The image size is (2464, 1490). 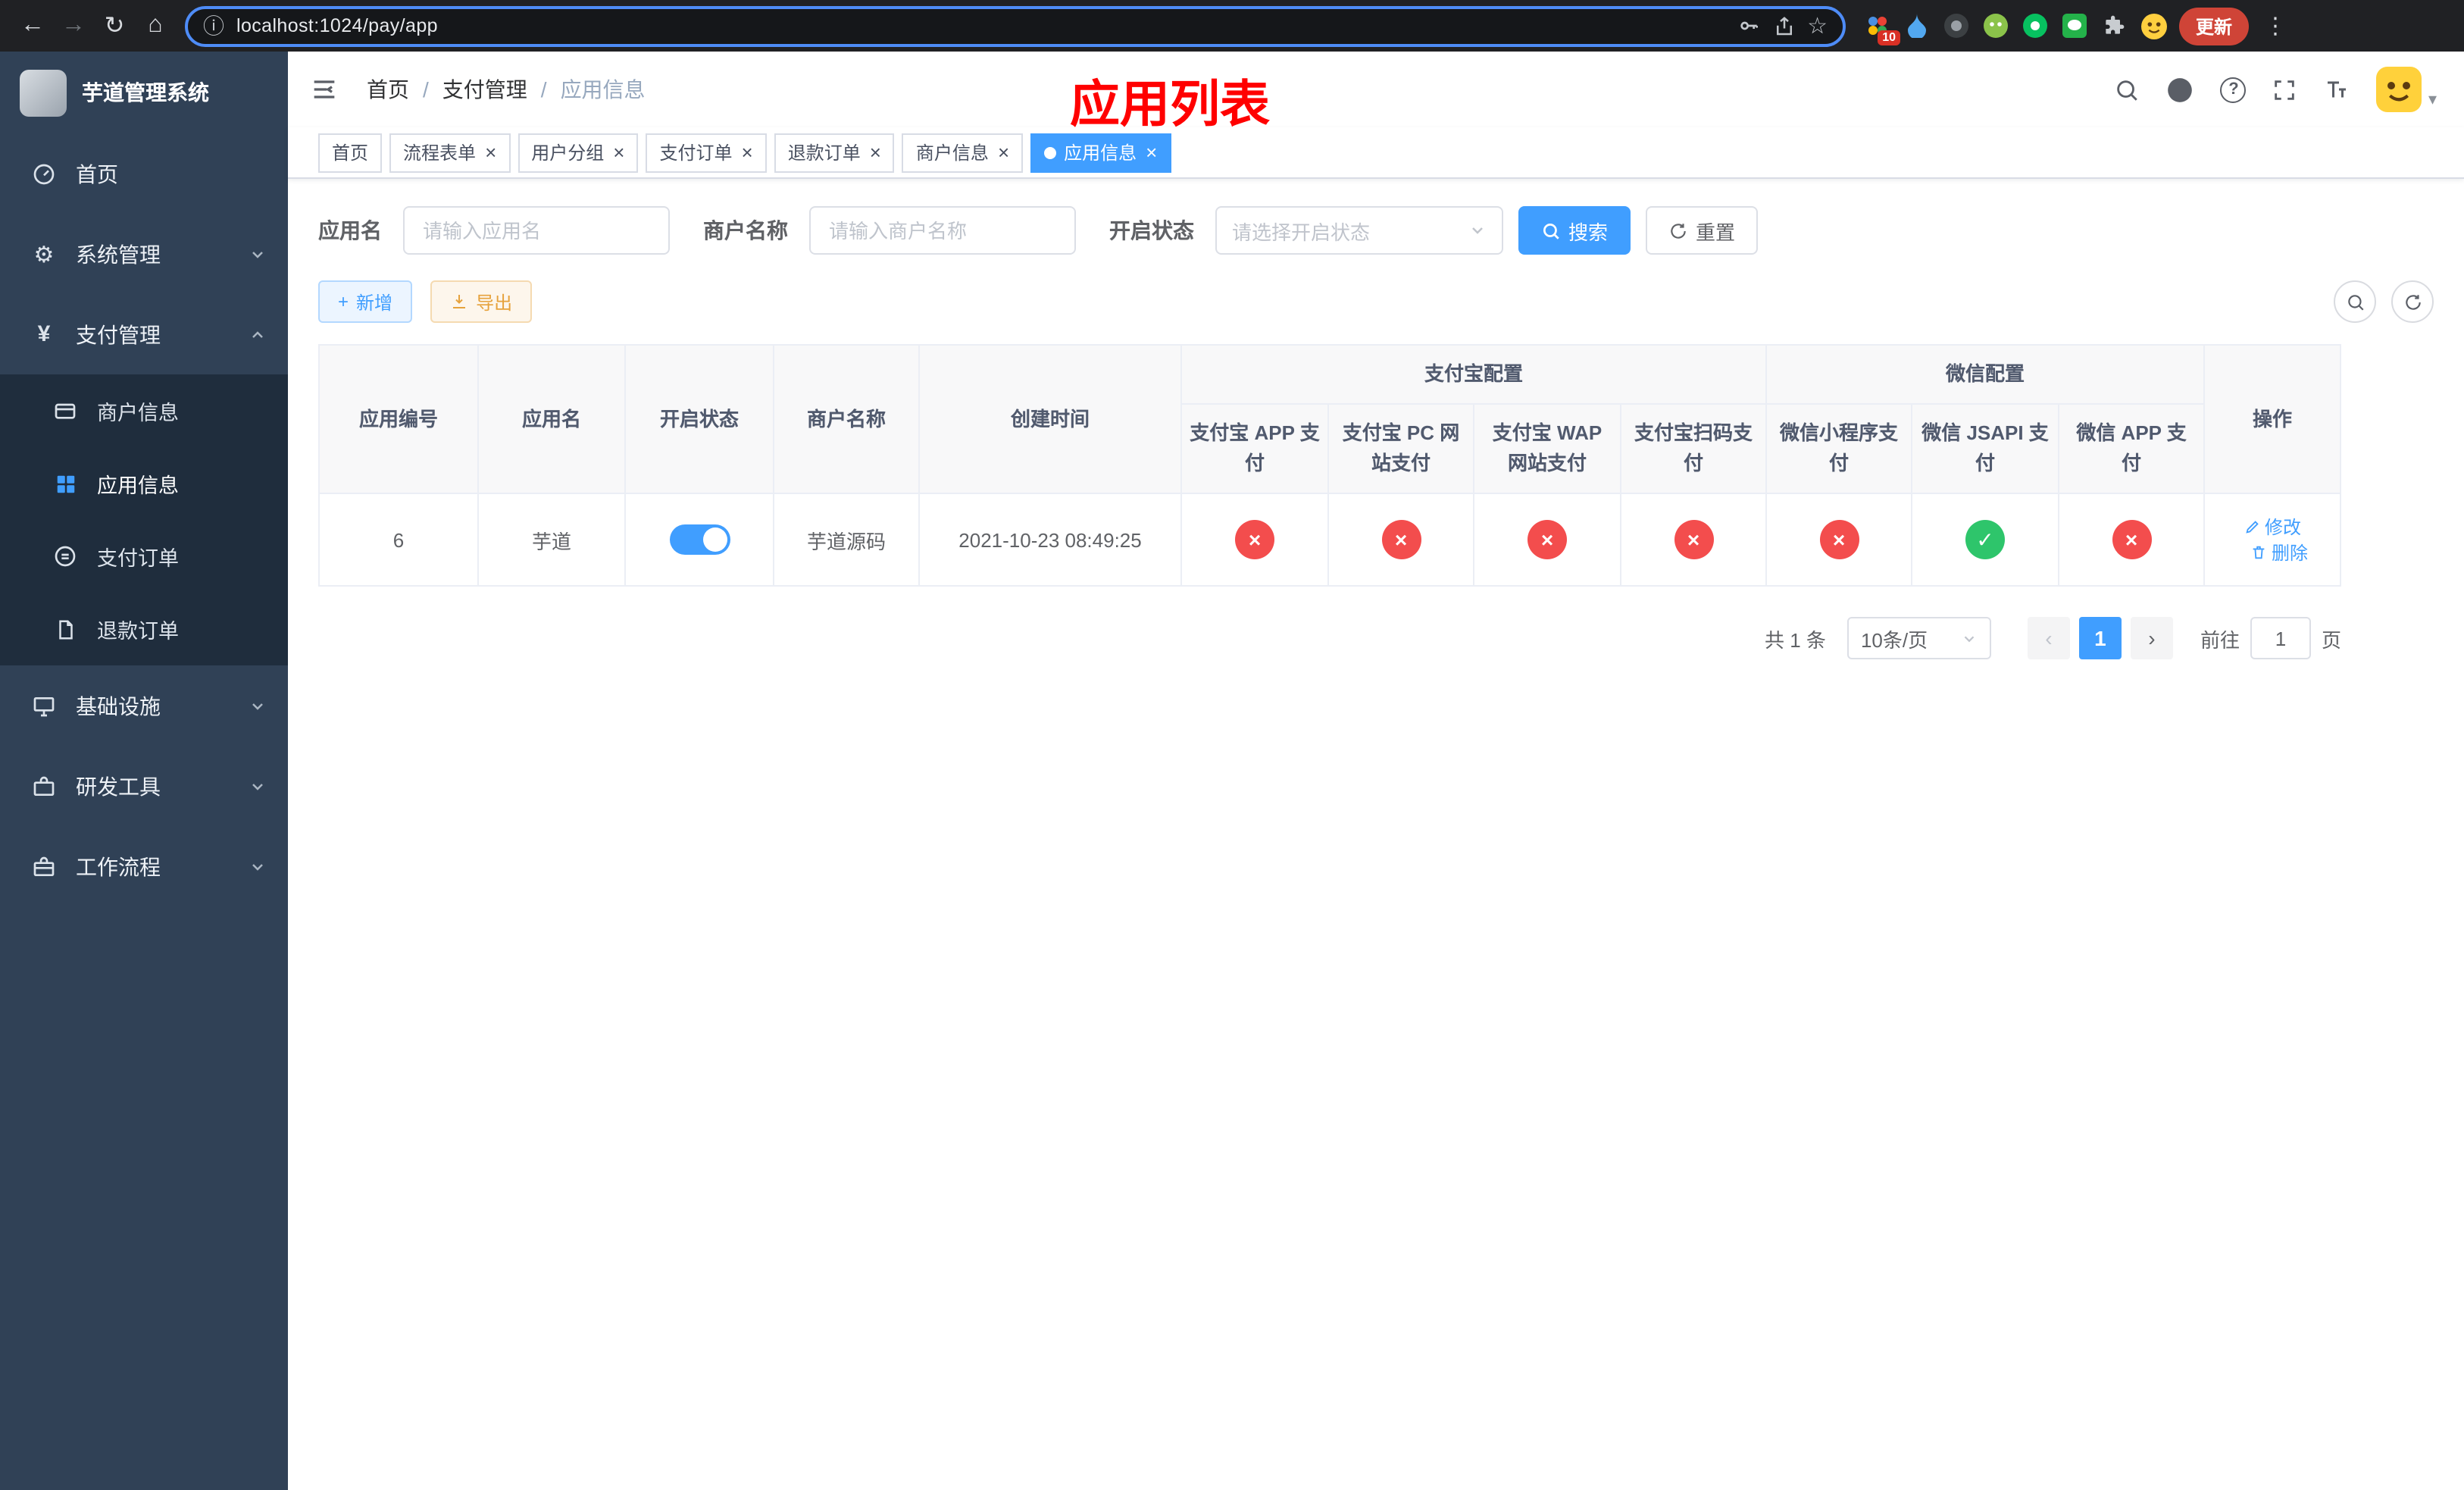 I want to click on alipay-wap-status-icon: ×, so click(x=1547, y=539).